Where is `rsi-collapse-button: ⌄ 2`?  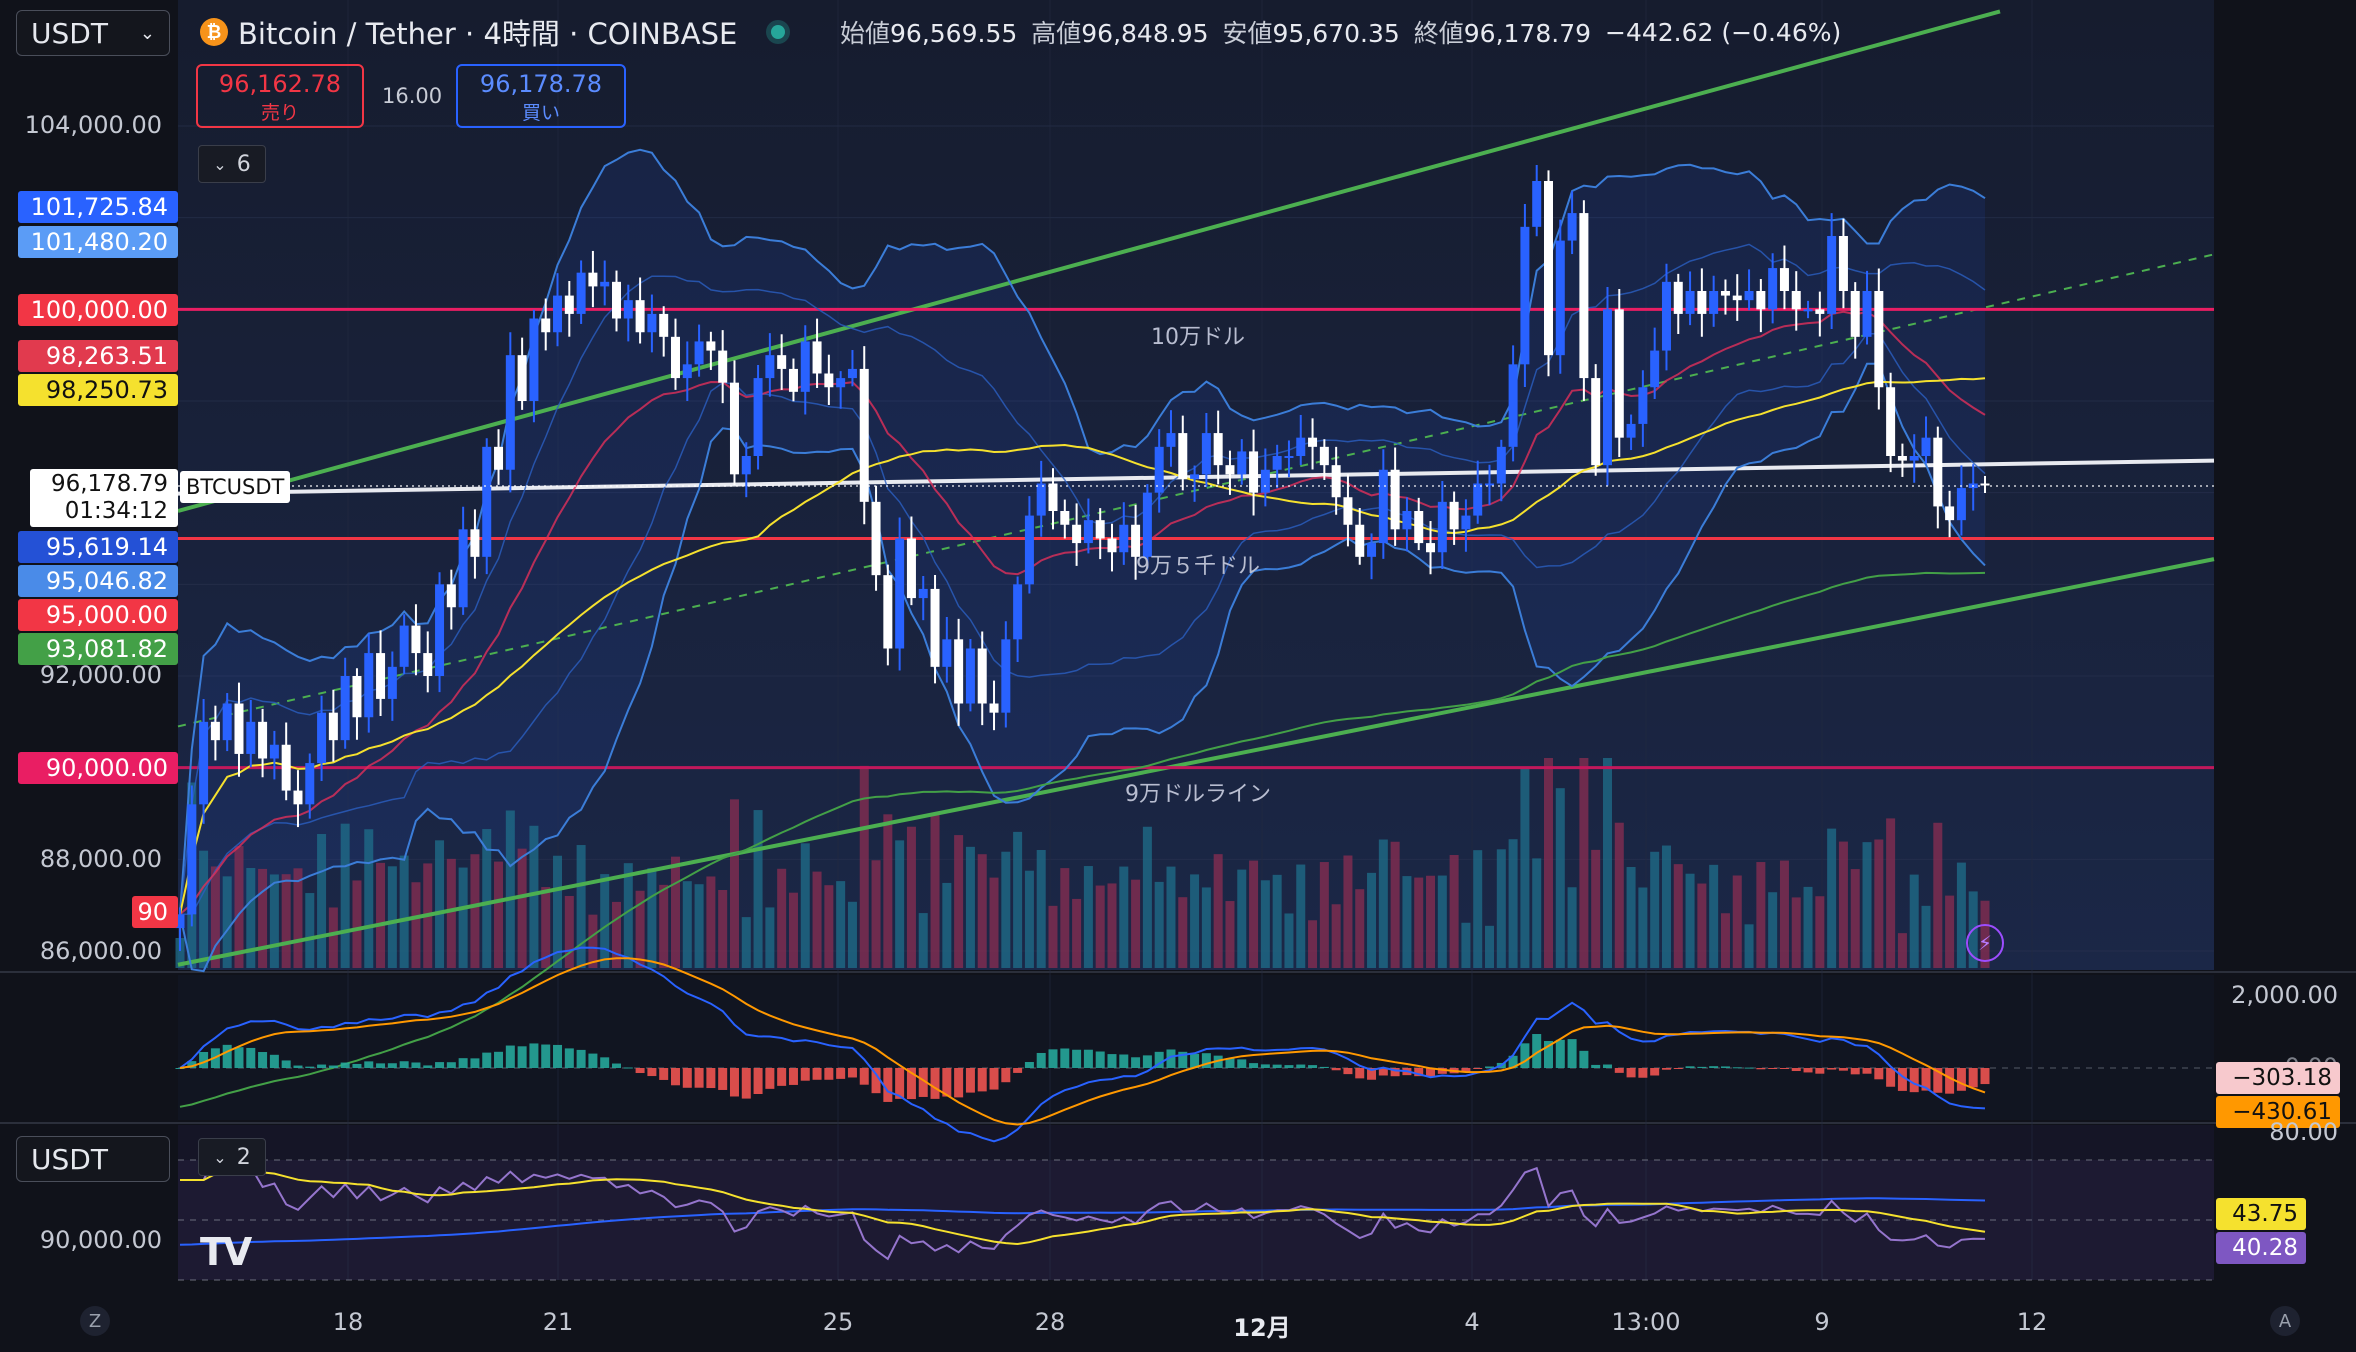
rsi-collapse-button: ⌄ 2 is located at coordinates (232, 1157).